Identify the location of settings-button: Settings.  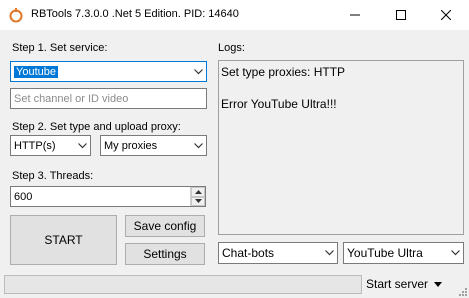
(165, 254).